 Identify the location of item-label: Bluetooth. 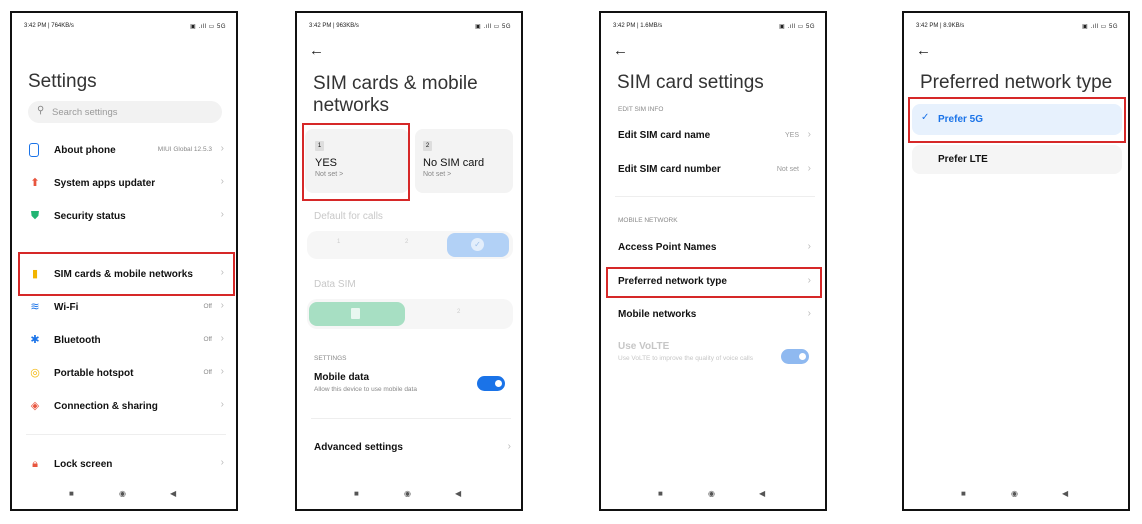
(77, 340).